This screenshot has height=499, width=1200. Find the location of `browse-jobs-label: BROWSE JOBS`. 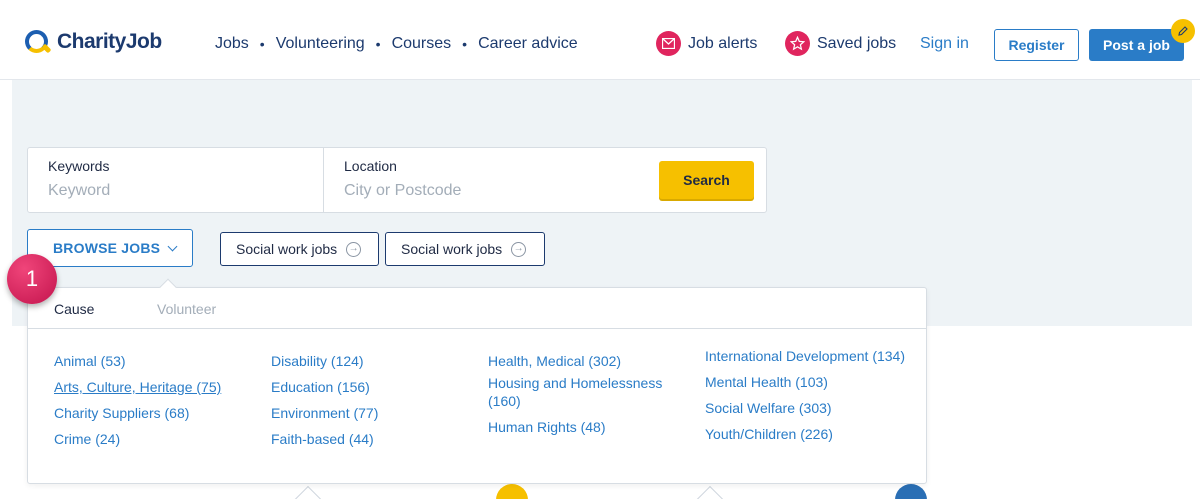

browse-jobs-label: BROWSE JOBS is located at coordinates (107, 248).